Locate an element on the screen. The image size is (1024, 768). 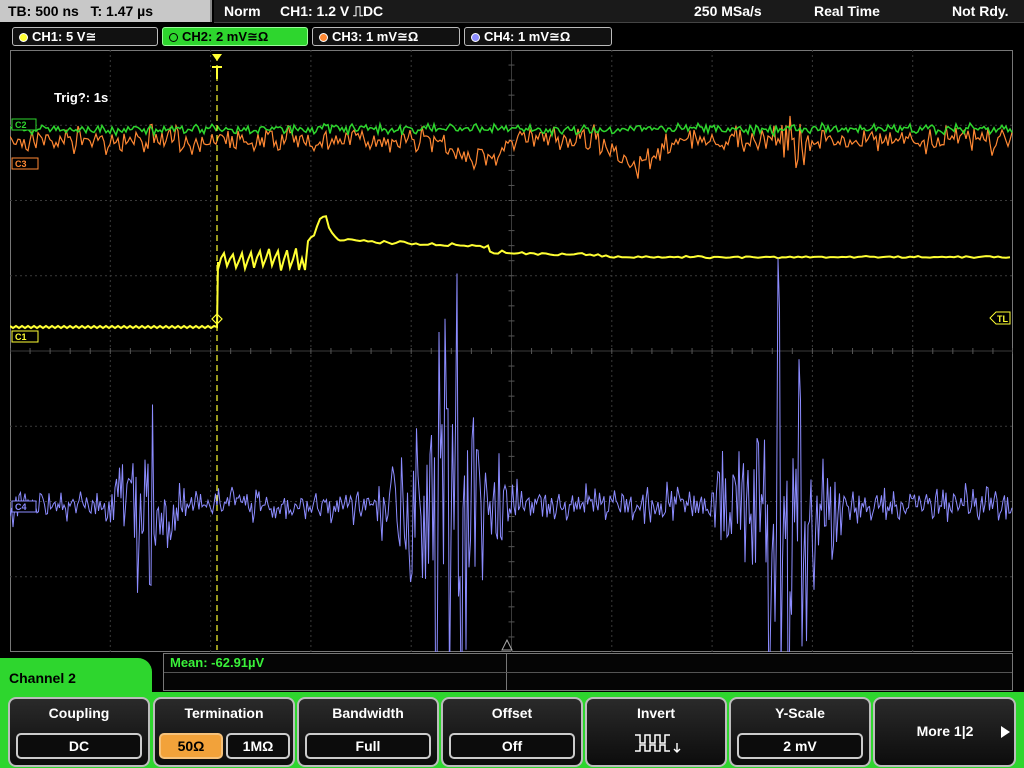
ch1-offset-marker: C1 is located at coordinates (25, 336).